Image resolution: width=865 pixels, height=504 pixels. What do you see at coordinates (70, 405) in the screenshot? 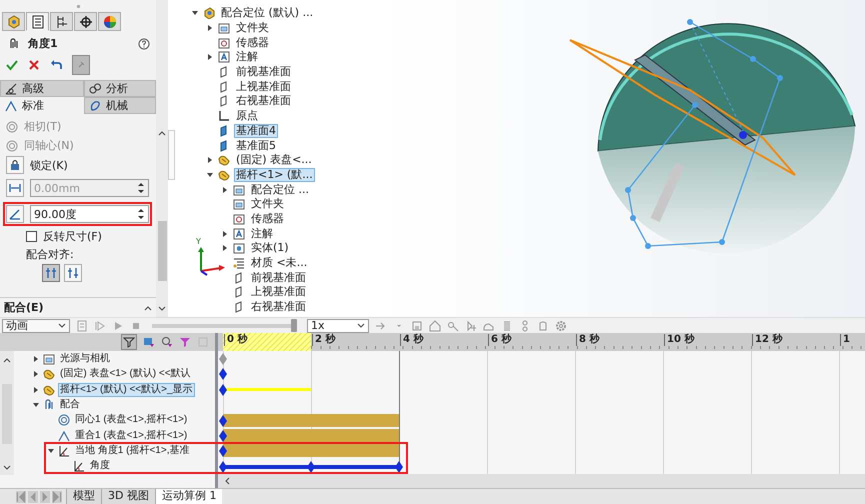
I see `tree-item: 配合` at bounding box center [70, 405].